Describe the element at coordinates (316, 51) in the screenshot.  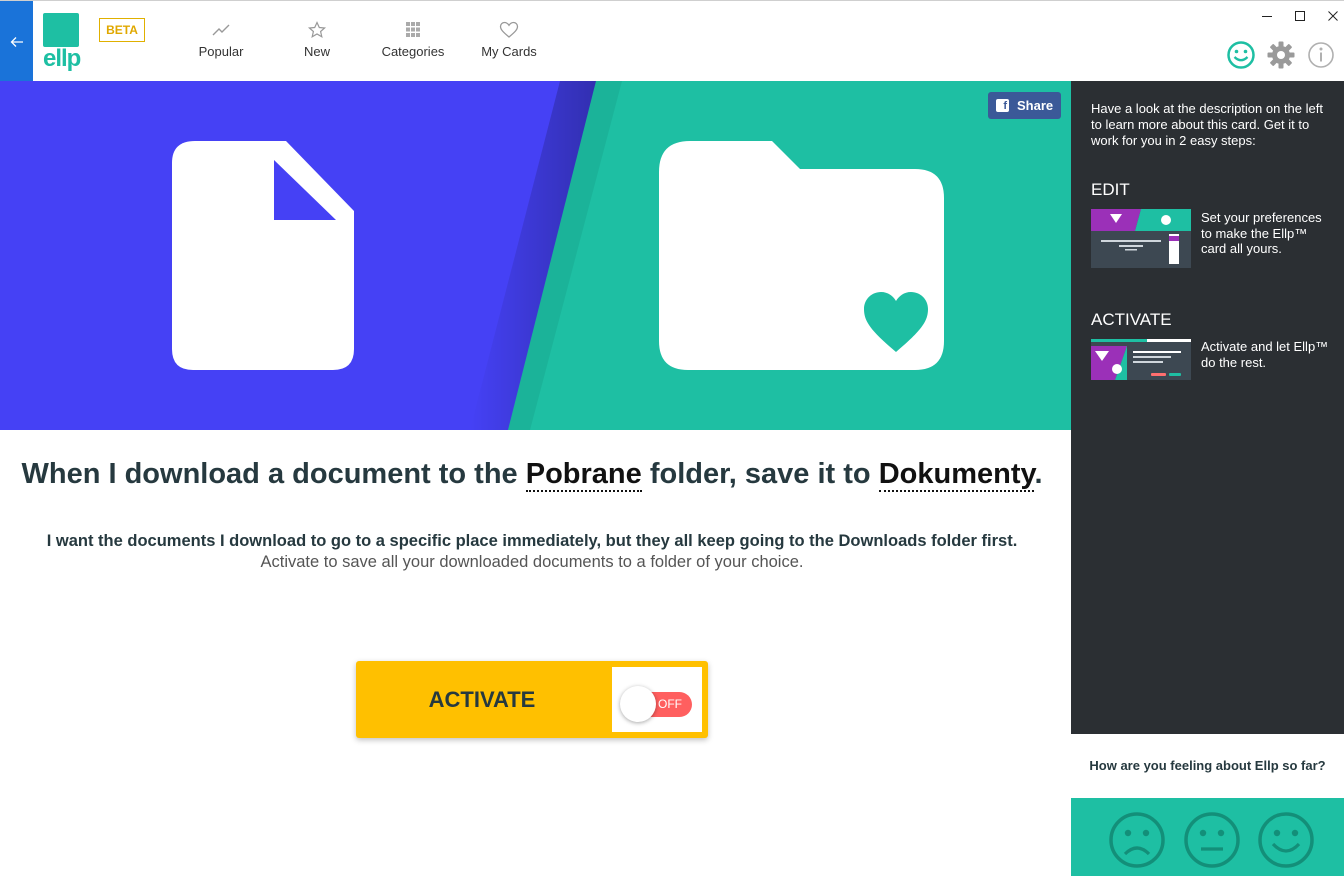
I see `nav-label: New` at that location.